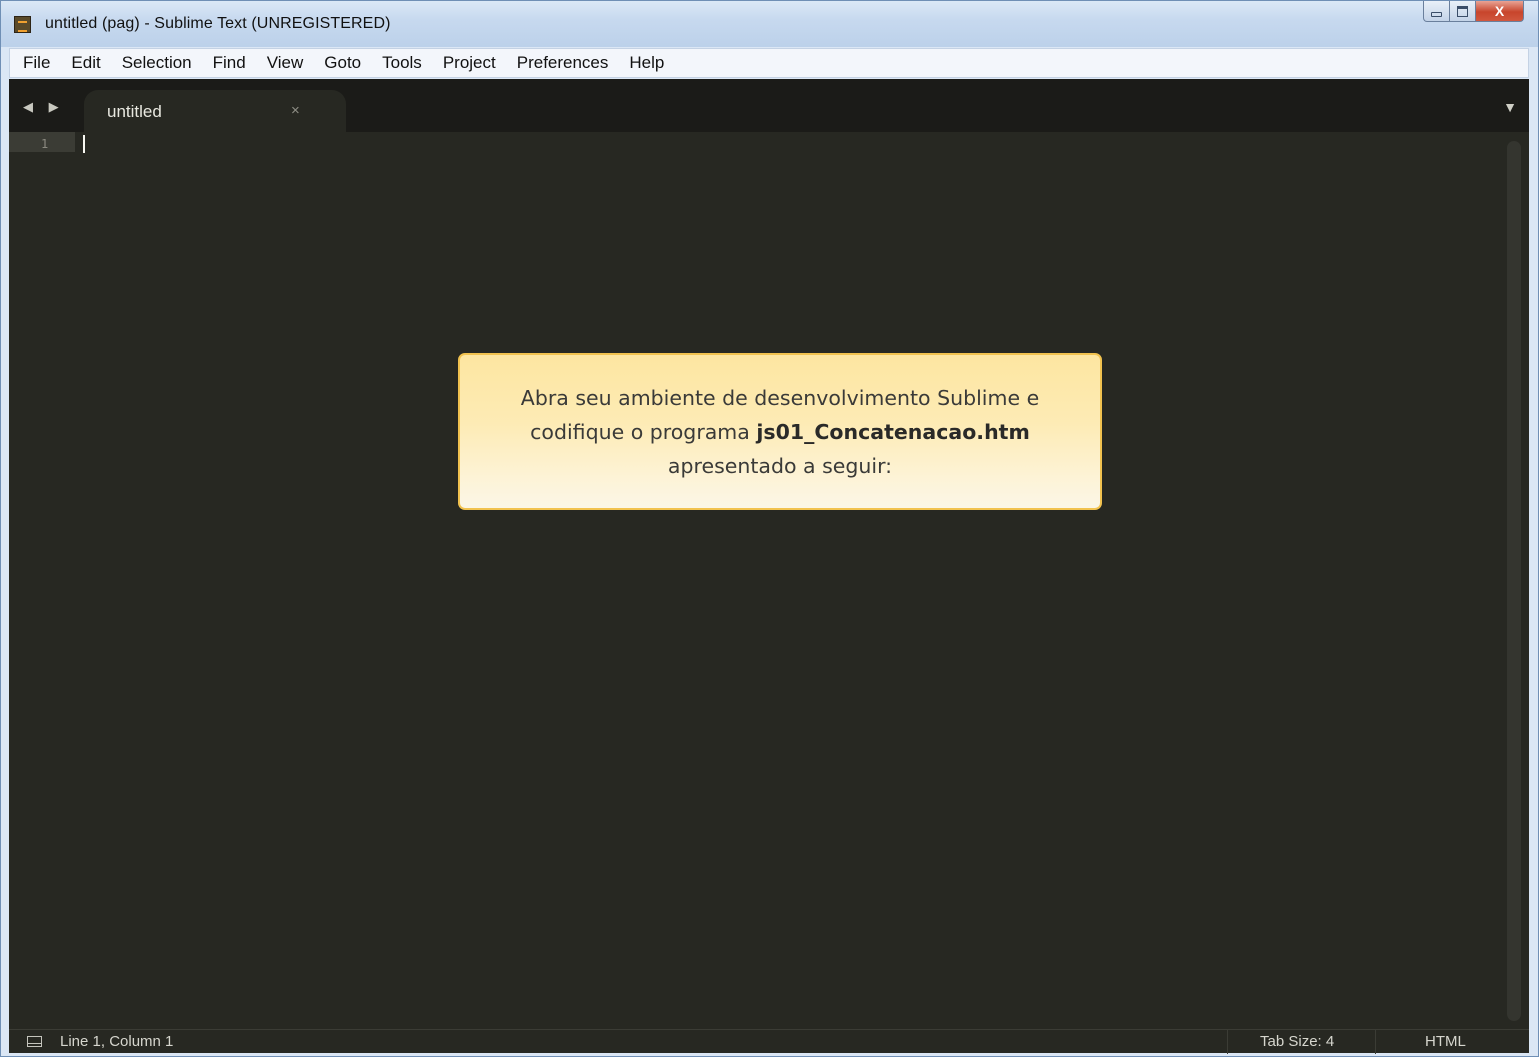 This screenshot has width=1539, height=1057. I want to click on text-caret, so click(84, 144).